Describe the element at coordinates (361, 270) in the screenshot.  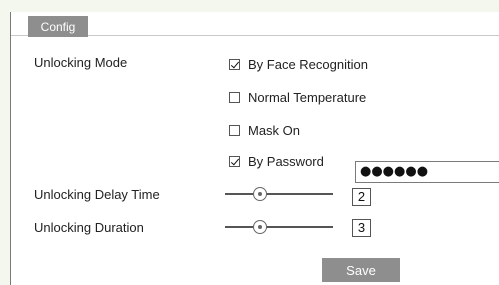
I see `save-button: Save` at that location.